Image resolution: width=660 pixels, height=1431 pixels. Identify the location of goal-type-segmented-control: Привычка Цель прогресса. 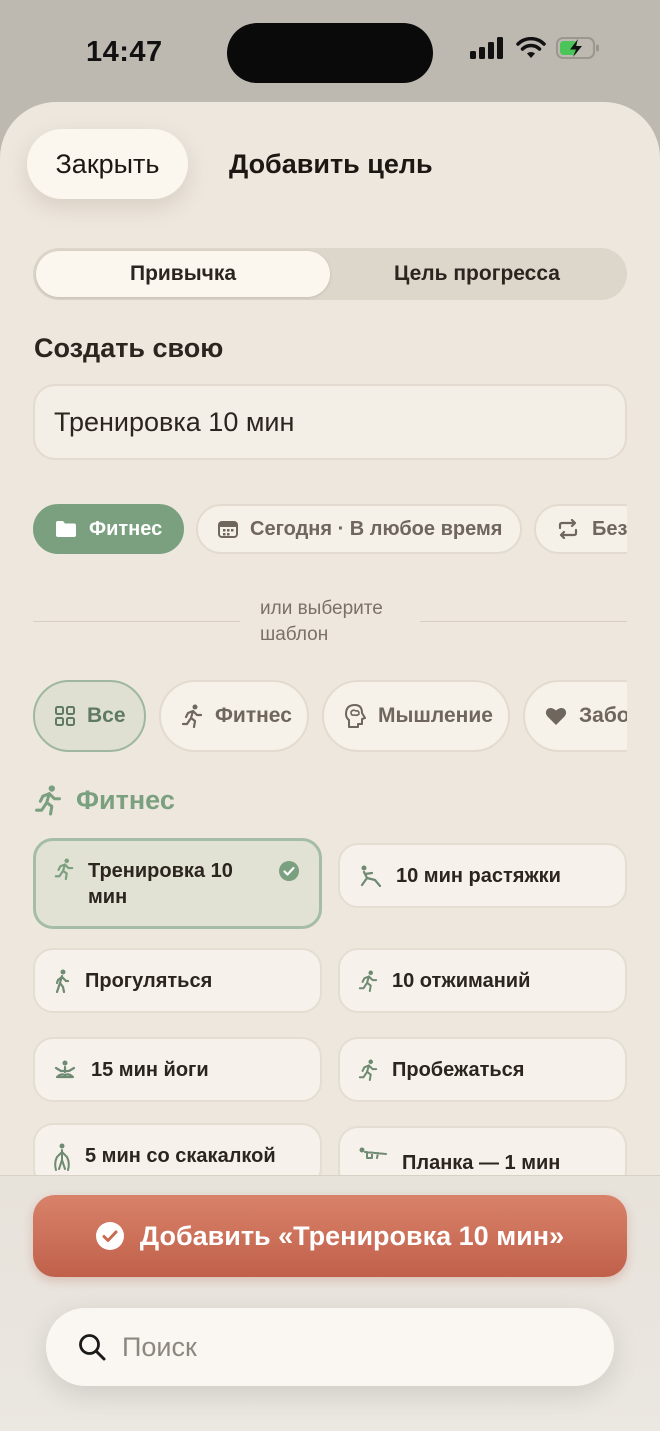
(330, 274).